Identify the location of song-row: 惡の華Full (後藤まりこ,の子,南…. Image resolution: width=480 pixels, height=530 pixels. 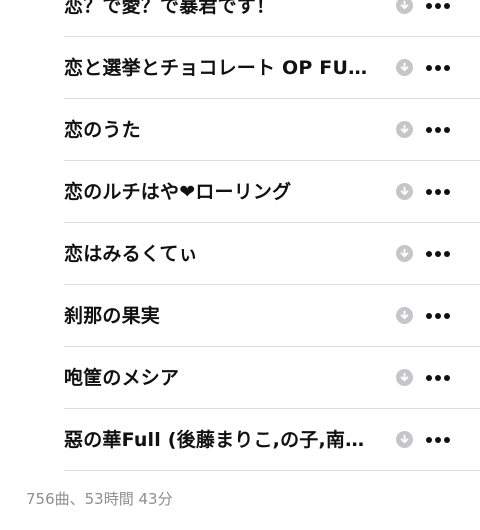
(240, 440).